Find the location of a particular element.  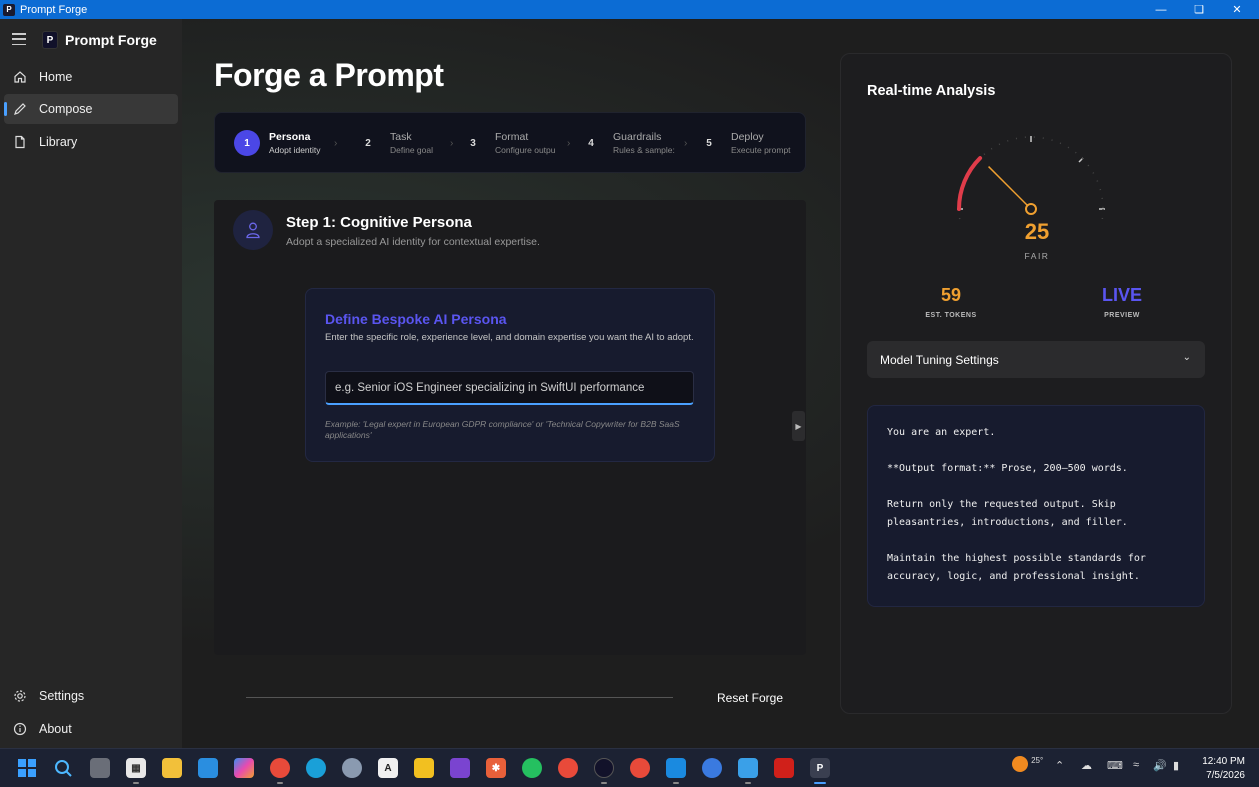

reset-forge-button: Reset Forge is located at coordinates (750, 698).